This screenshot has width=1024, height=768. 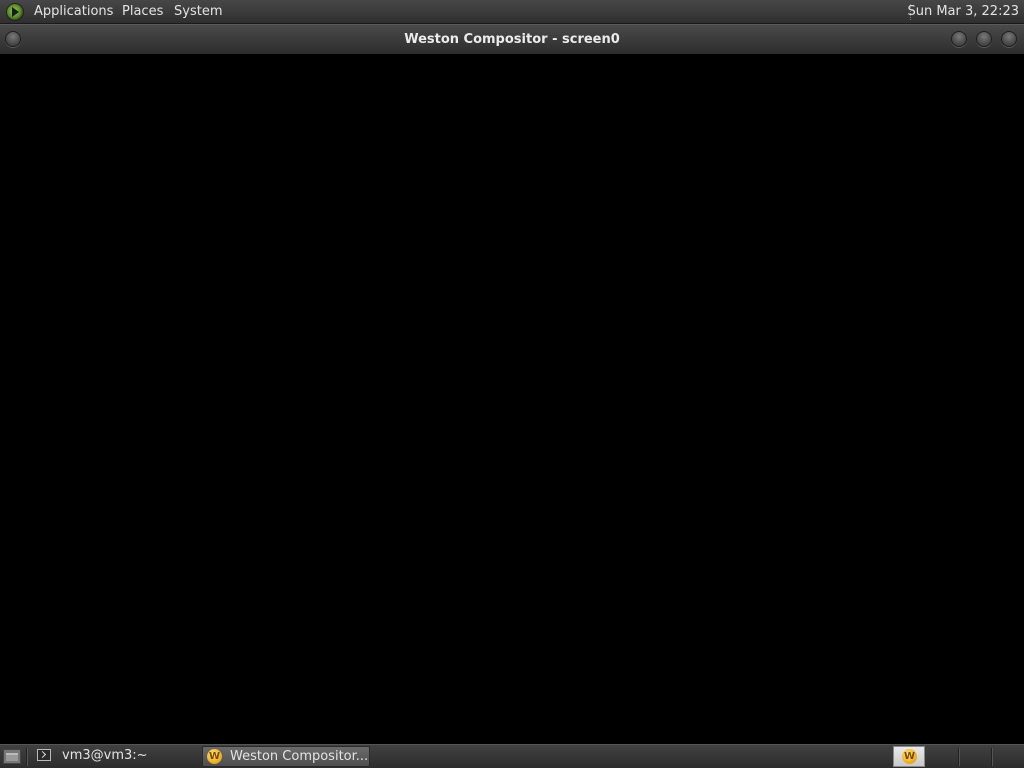 I want to click on show-desktop-icon, so click(x=12, y=756).